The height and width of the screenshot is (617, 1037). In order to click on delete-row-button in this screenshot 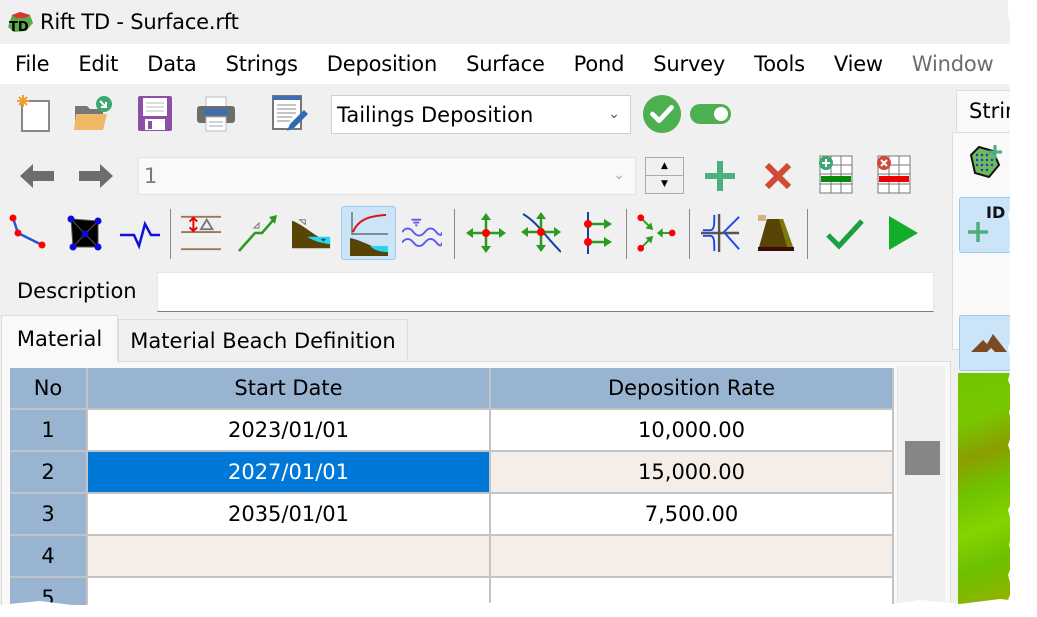, I will do `click(893, 174)`.